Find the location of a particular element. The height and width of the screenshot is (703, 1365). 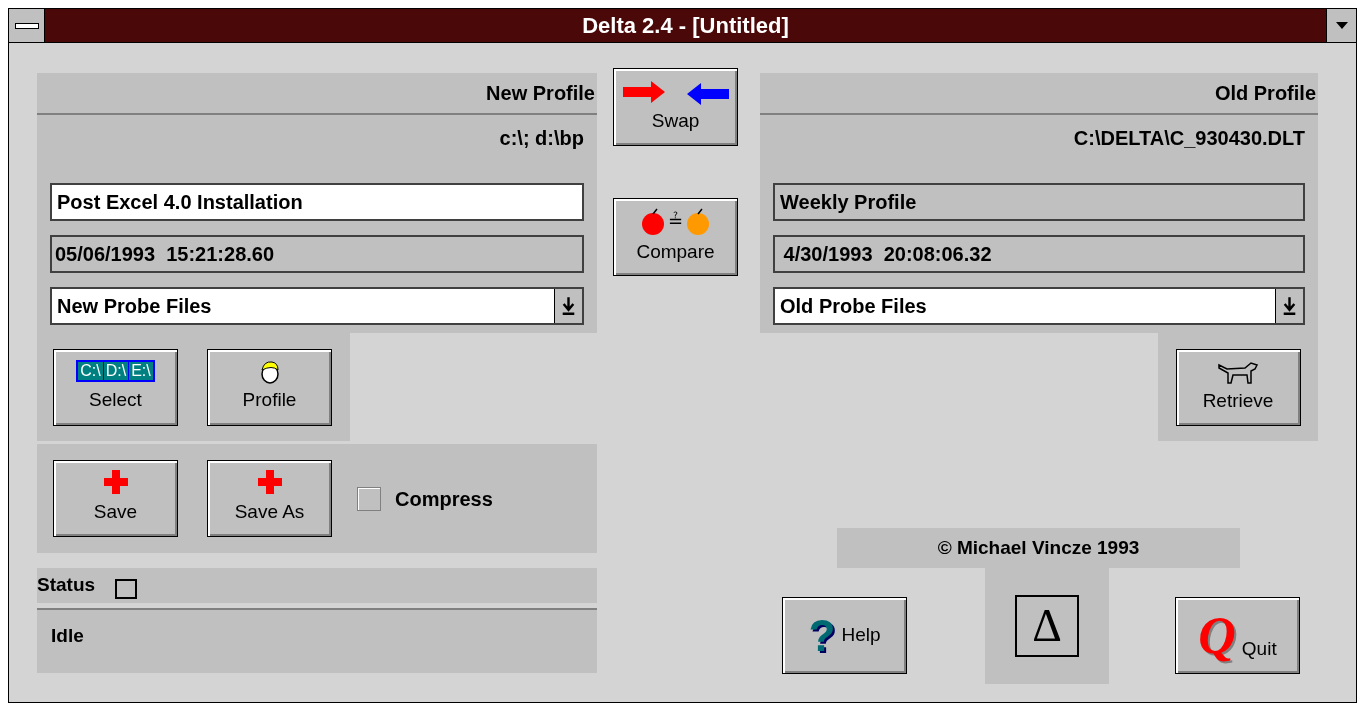

profile-header: New Profile is located at coordinates (317, 93).